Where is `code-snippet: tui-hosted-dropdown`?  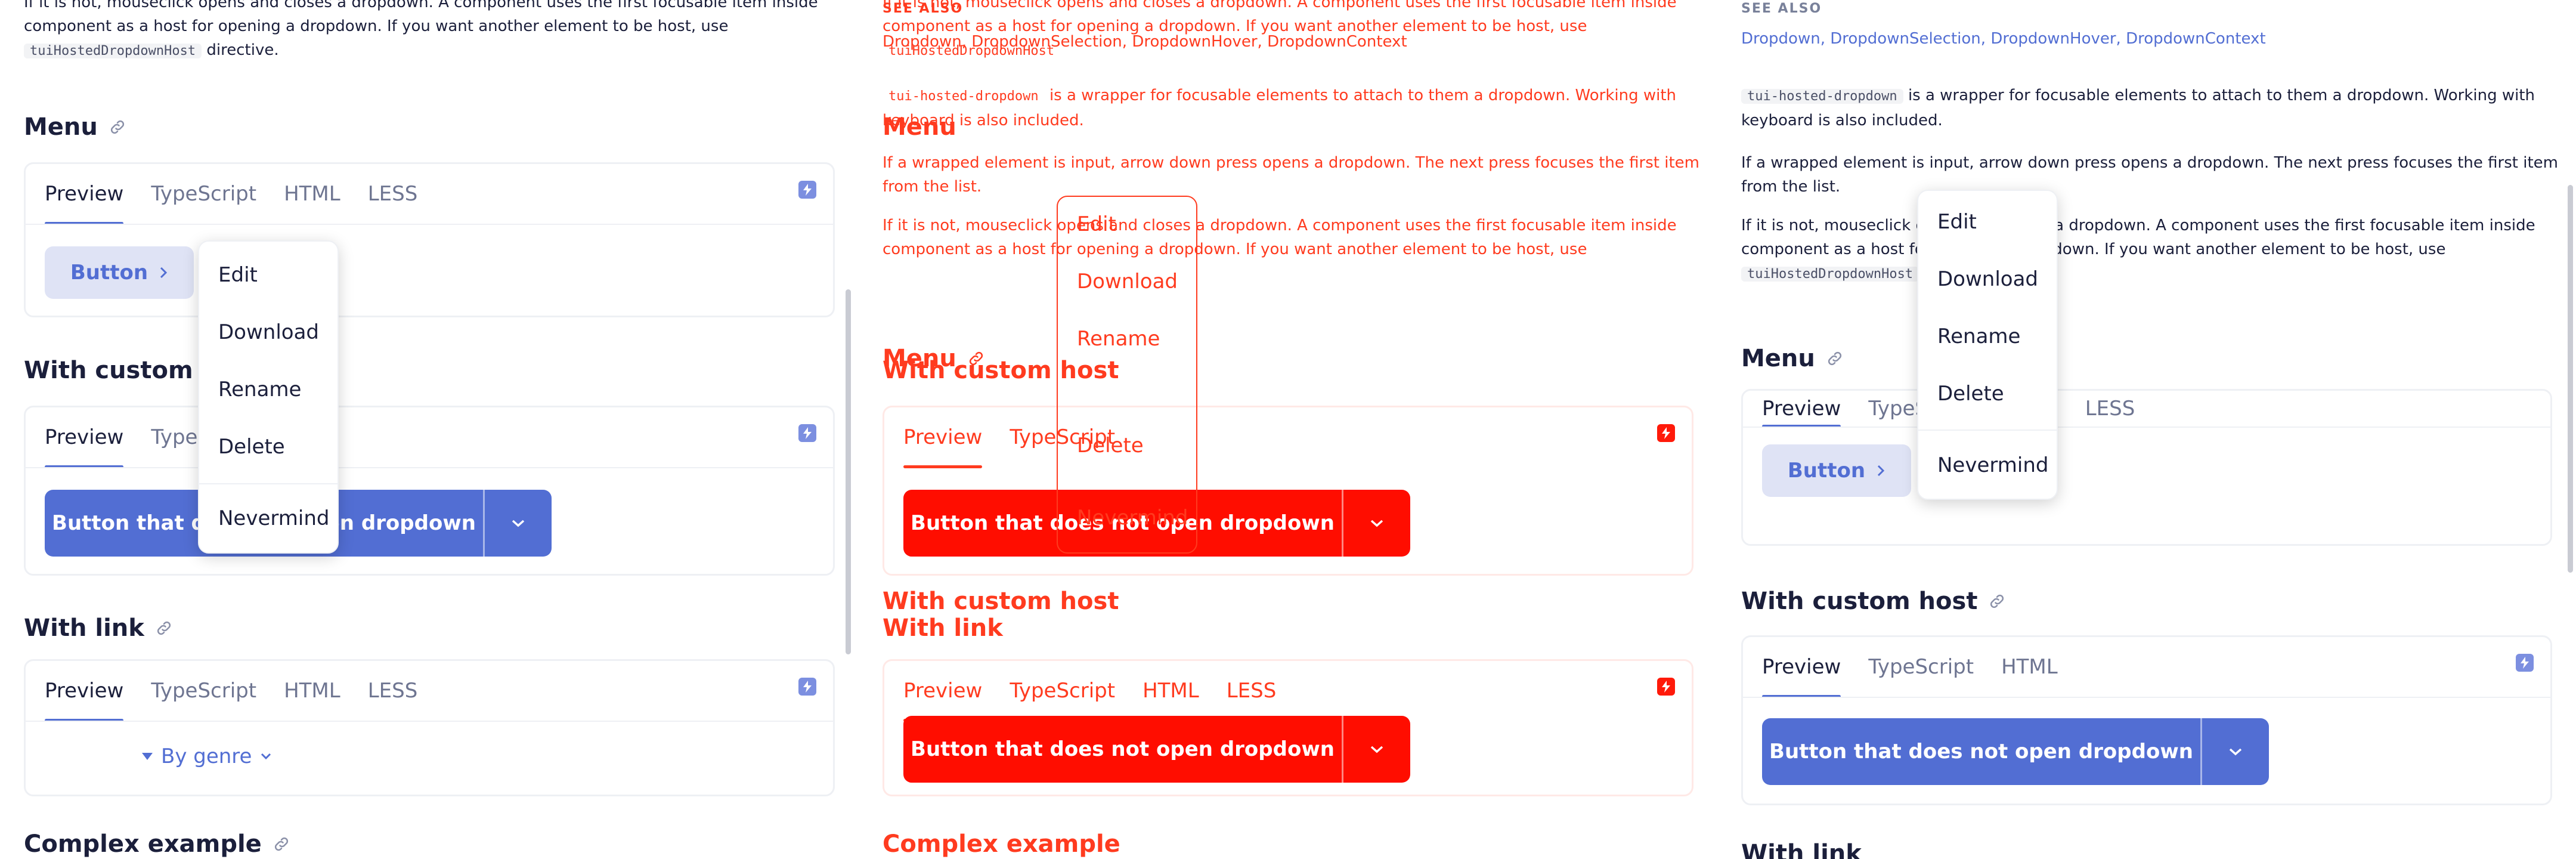
code-snippet: tui-hosted-dropdown is located at coordinates (1822, 96).